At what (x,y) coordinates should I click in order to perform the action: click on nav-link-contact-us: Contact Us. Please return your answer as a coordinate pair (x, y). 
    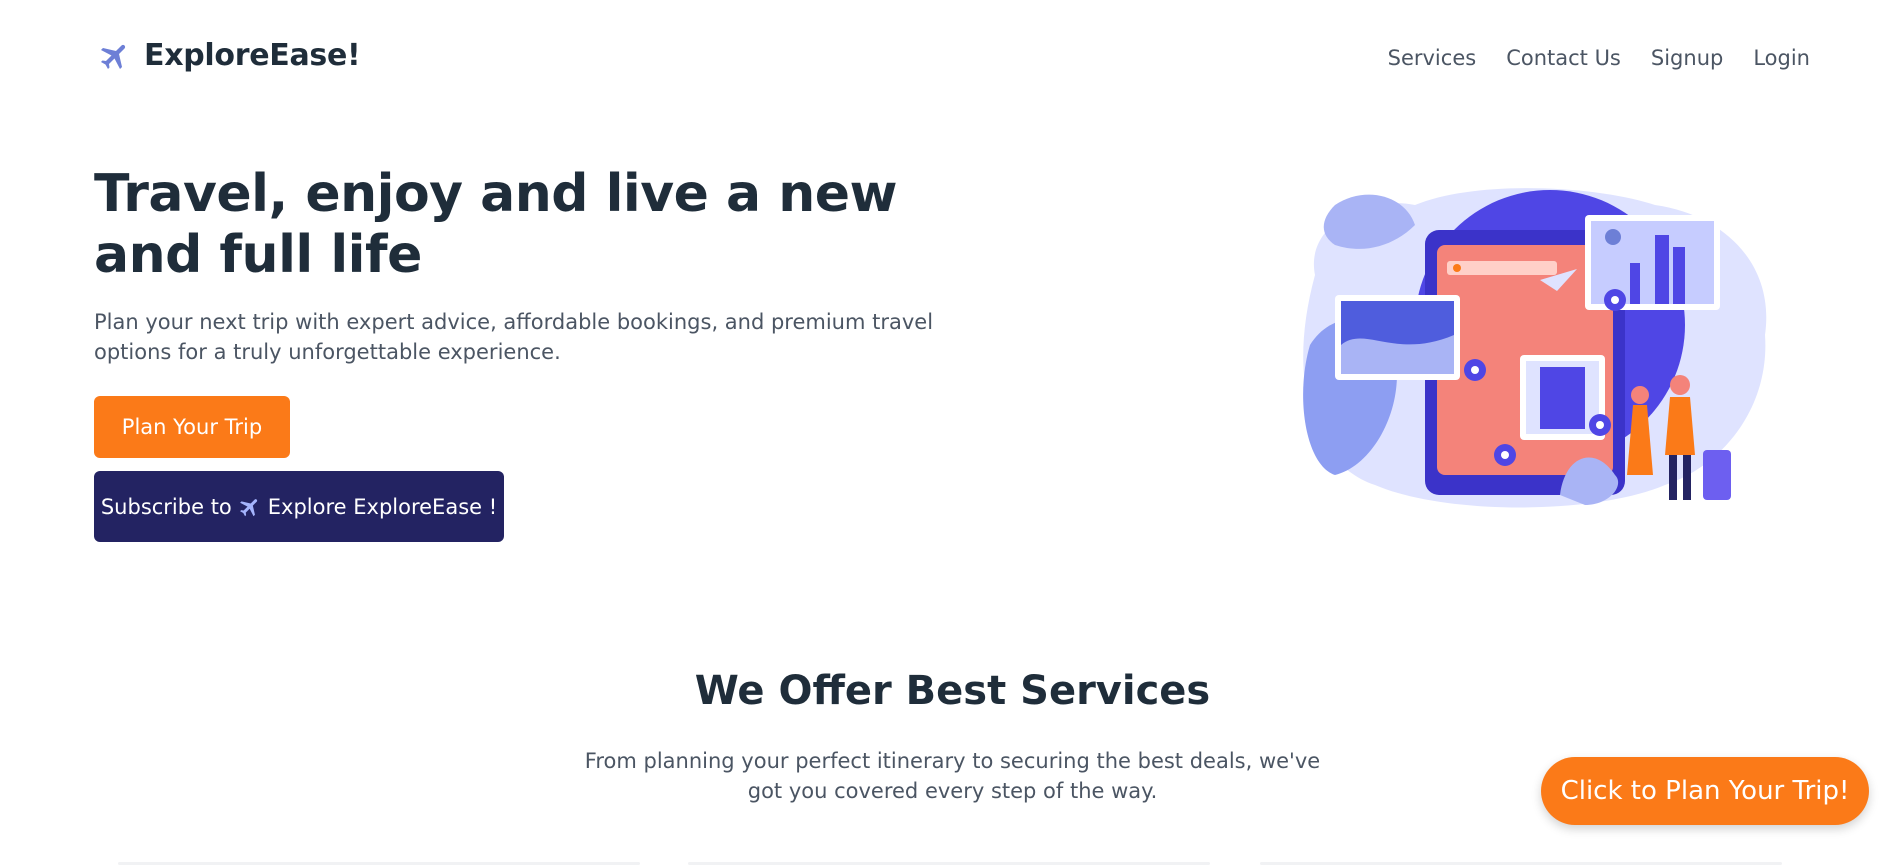
    Looking at the image, I should click on (1563, 58).